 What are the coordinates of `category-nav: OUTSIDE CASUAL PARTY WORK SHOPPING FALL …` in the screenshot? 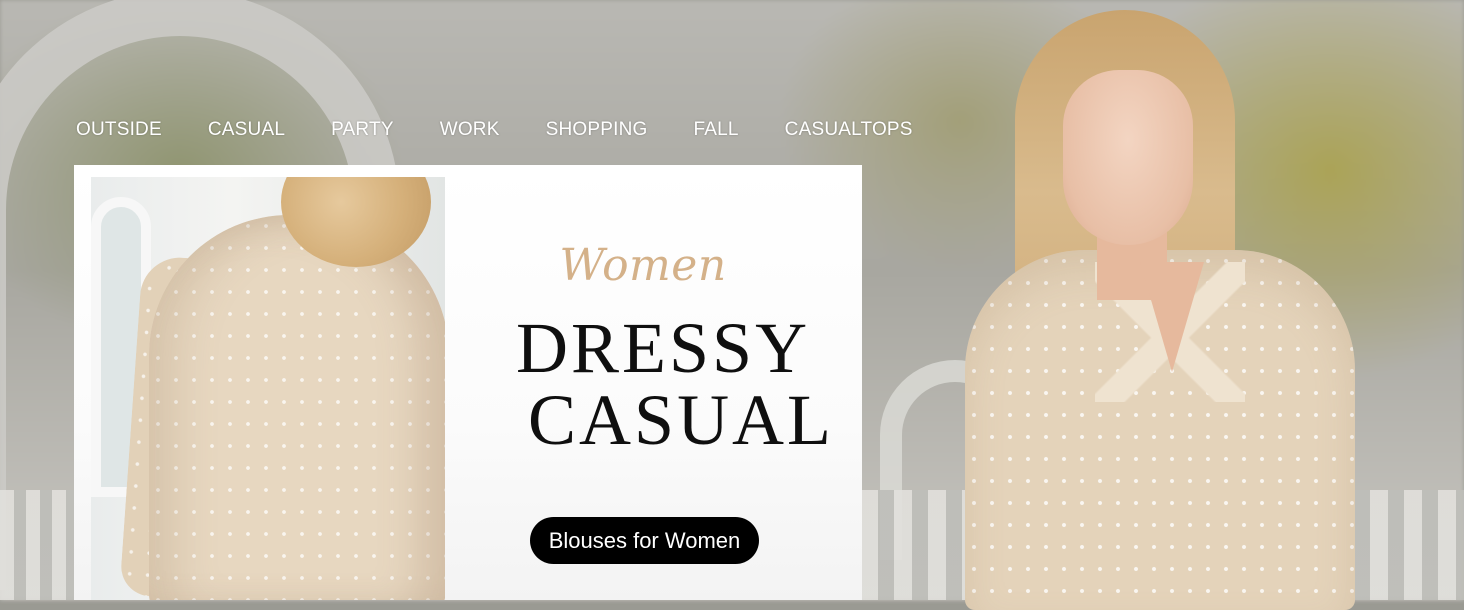 It's located at (494, 130).